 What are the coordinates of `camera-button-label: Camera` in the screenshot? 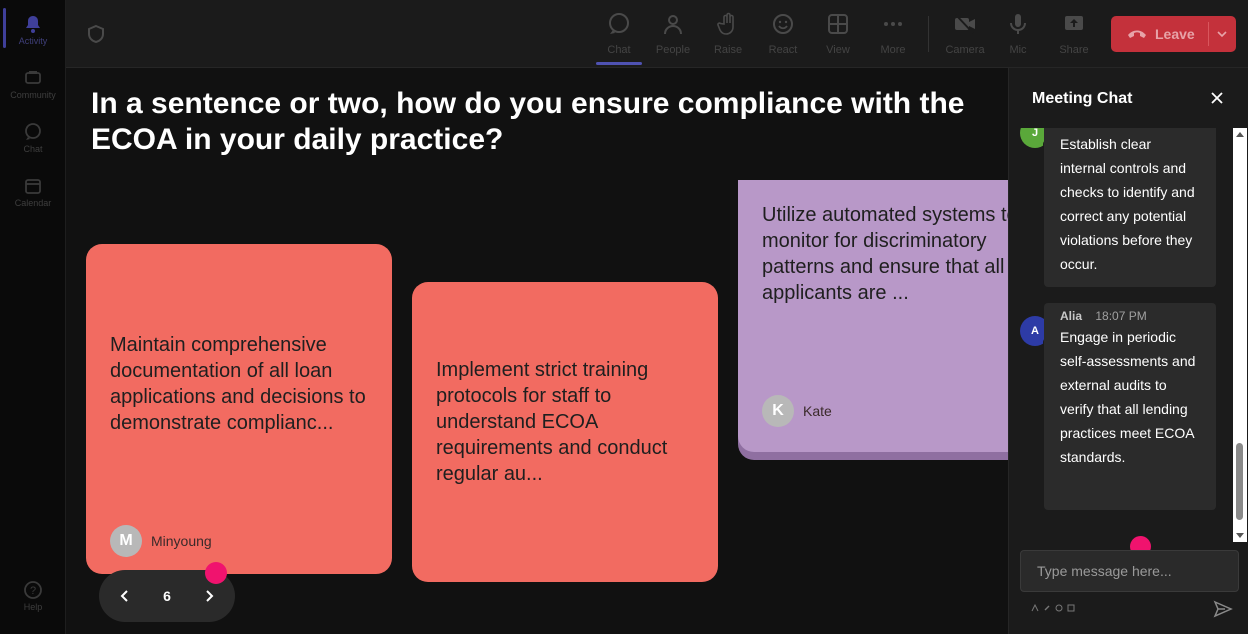 It's located at (965, 50).